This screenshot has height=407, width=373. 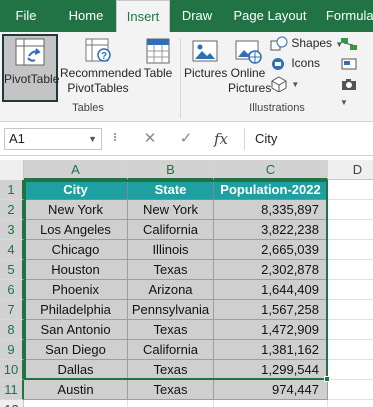 I want to click on table-cell: Houston, so click(x=76, y=270).